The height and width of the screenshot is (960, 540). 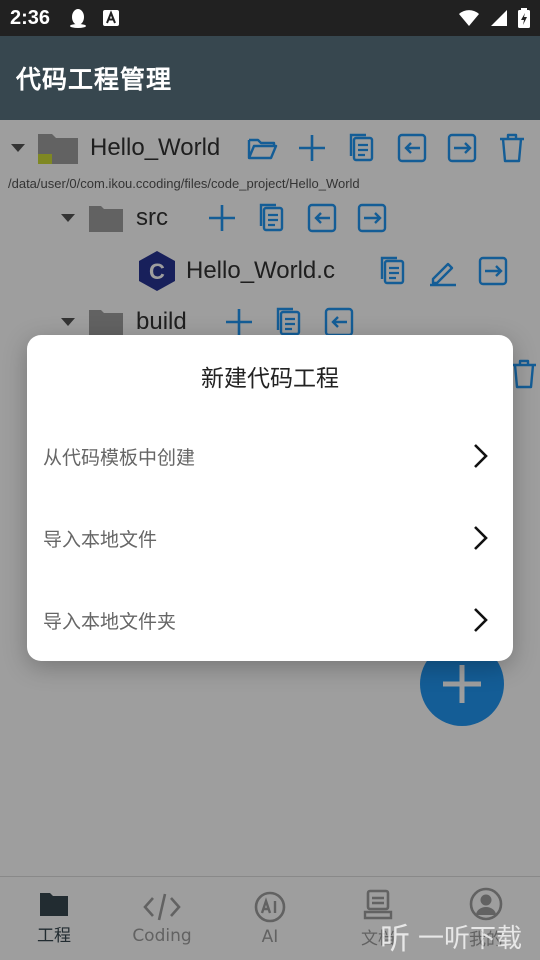 I want to click on option-label: 导入本地文件, so click(x=100, y=539).